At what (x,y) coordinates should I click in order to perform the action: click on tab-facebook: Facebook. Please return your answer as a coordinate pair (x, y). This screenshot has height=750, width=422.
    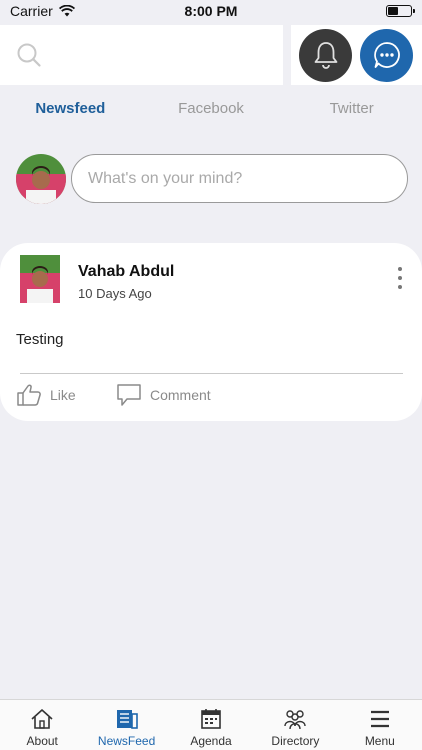
    Looking at the image, I should click on (211, 109).